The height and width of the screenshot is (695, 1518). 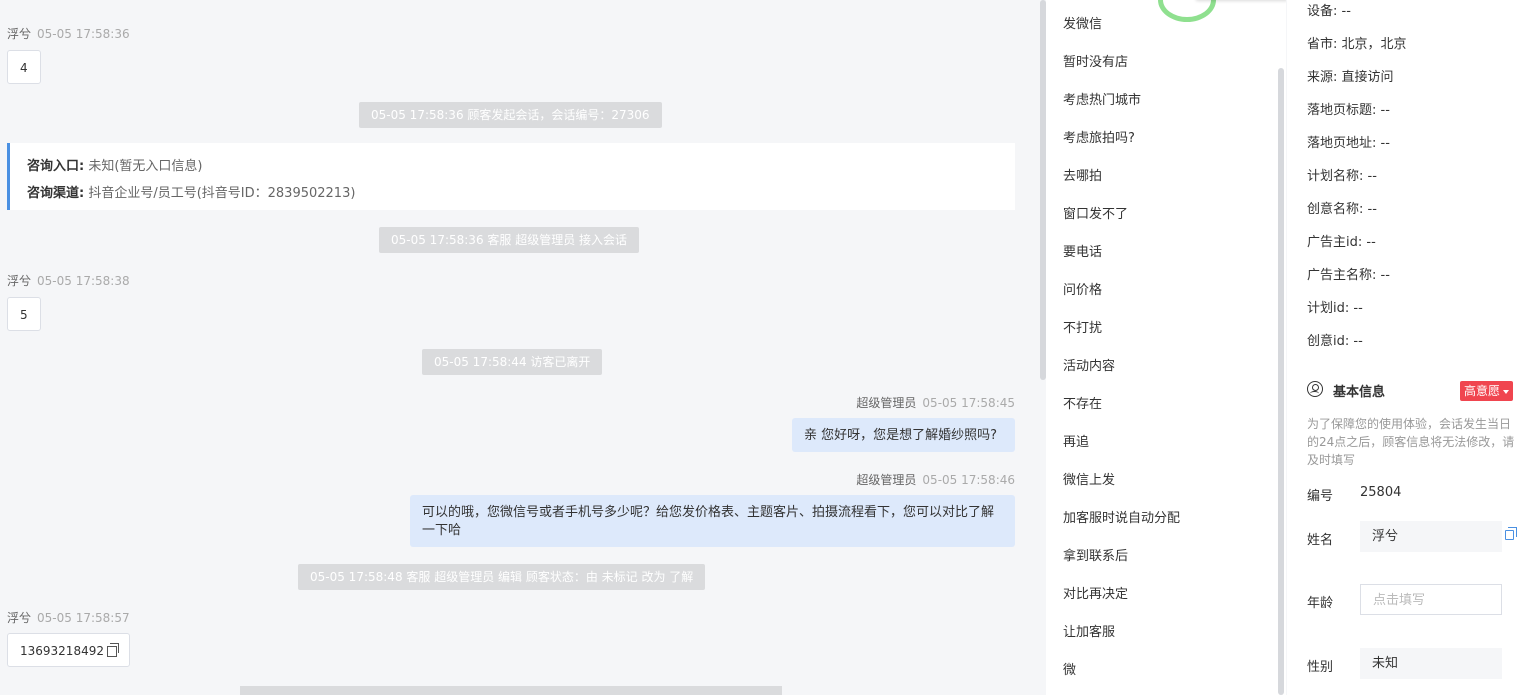 What do you see at coordinates (1082, 288) in the screenshot?
I see `quick-reply-item: 问价格` at bounding box center [1082, 288].